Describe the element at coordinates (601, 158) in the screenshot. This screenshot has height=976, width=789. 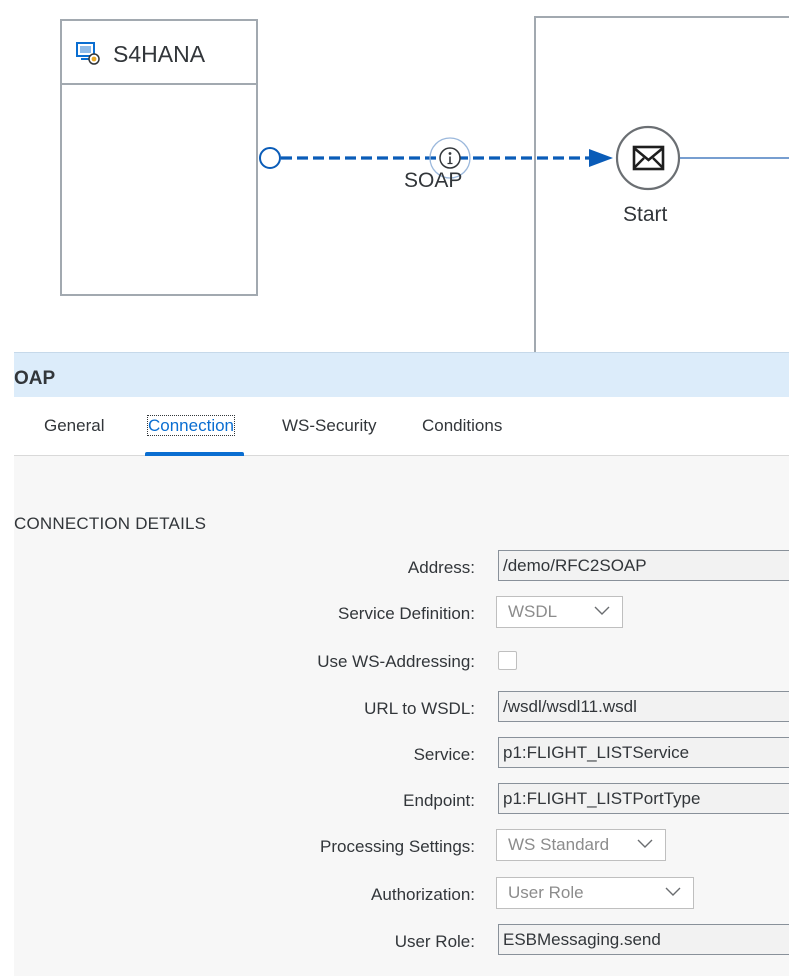
I see `connection-arrowhead` at that location.